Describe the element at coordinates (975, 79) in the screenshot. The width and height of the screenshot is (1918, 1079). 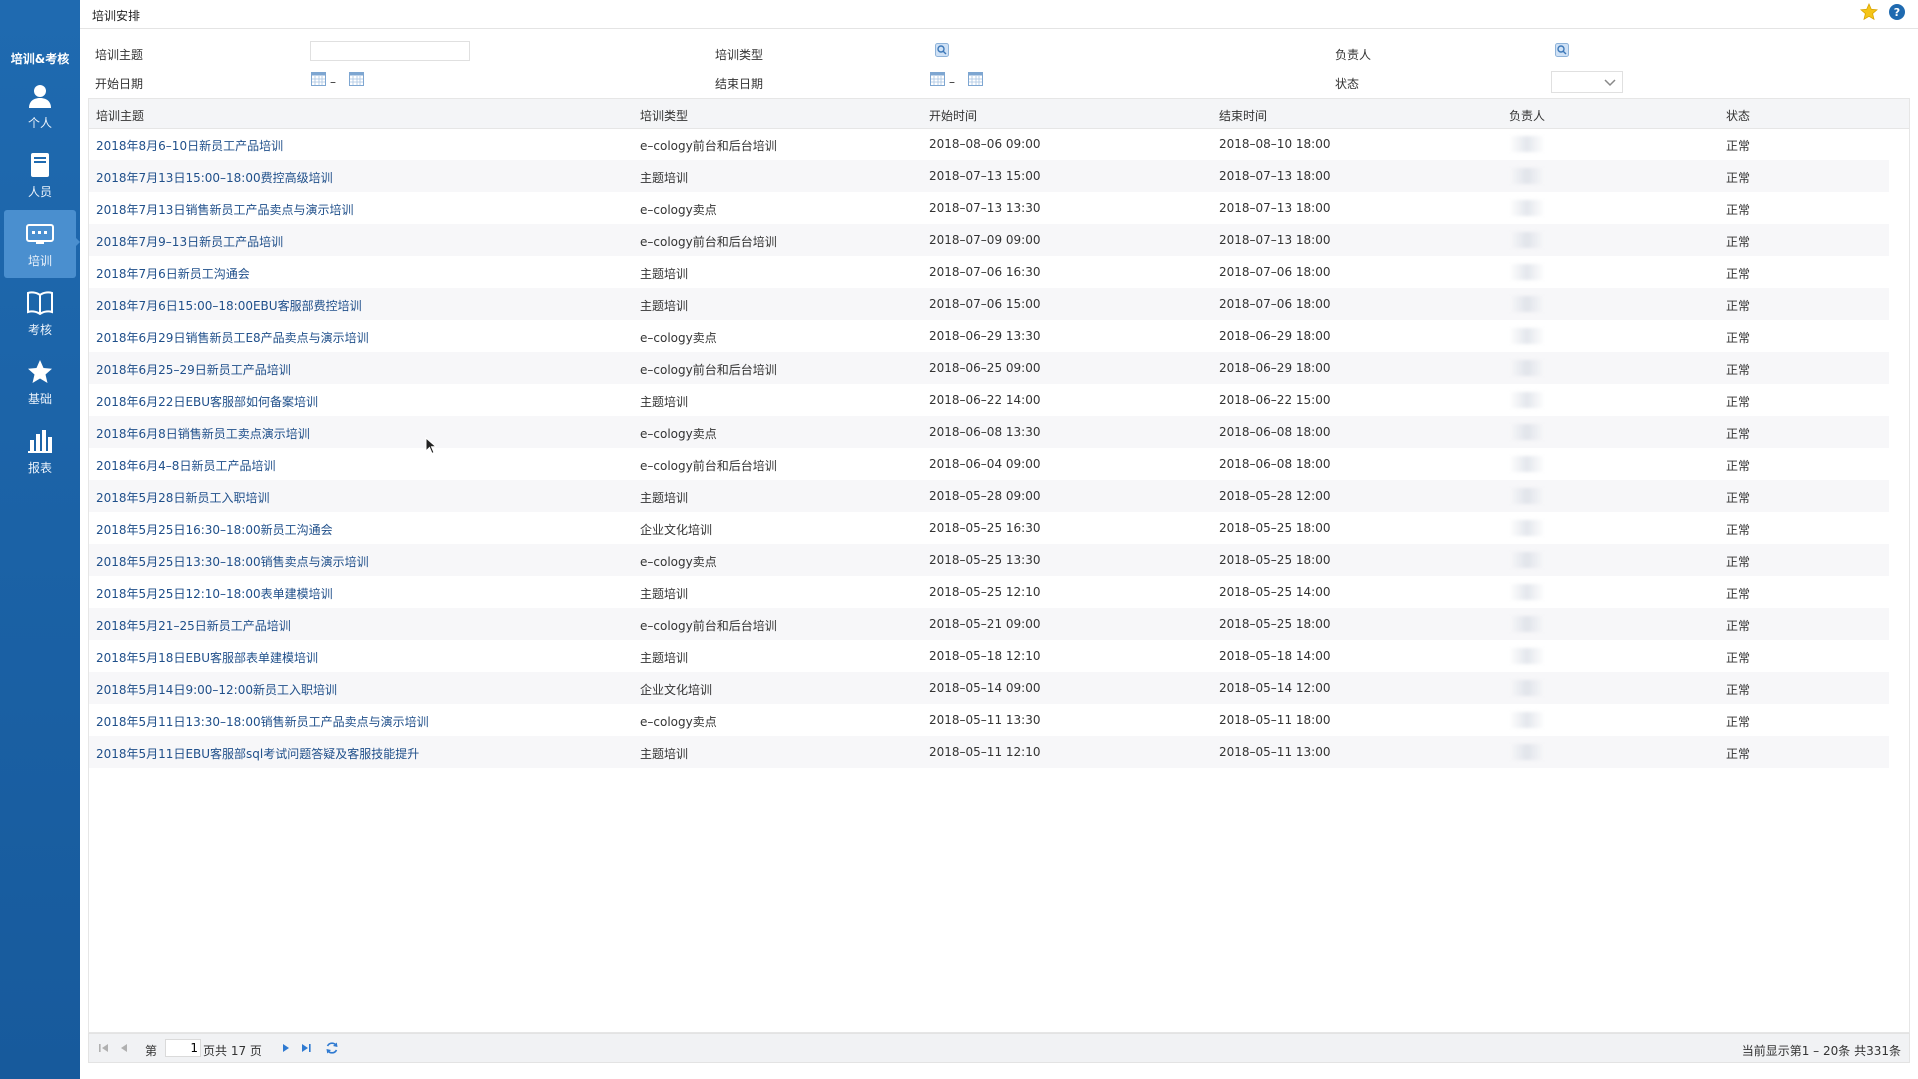
I see `end-date-to-calendar-icon` at that location.